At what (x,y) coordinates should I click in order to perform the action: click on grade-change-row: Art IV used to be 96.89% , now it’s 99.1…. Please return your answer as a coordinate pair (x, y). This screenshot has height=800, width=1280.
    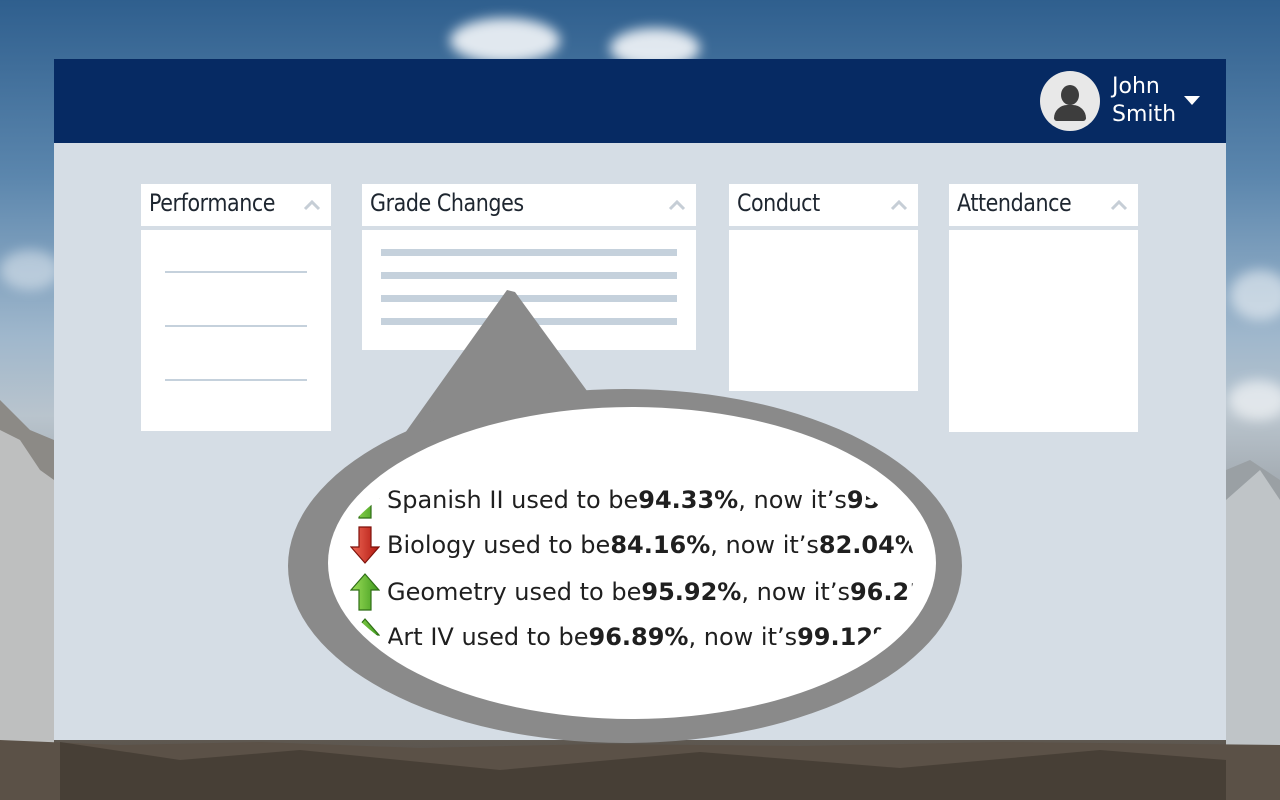
    Looking at the image, I should click on (627, 637).